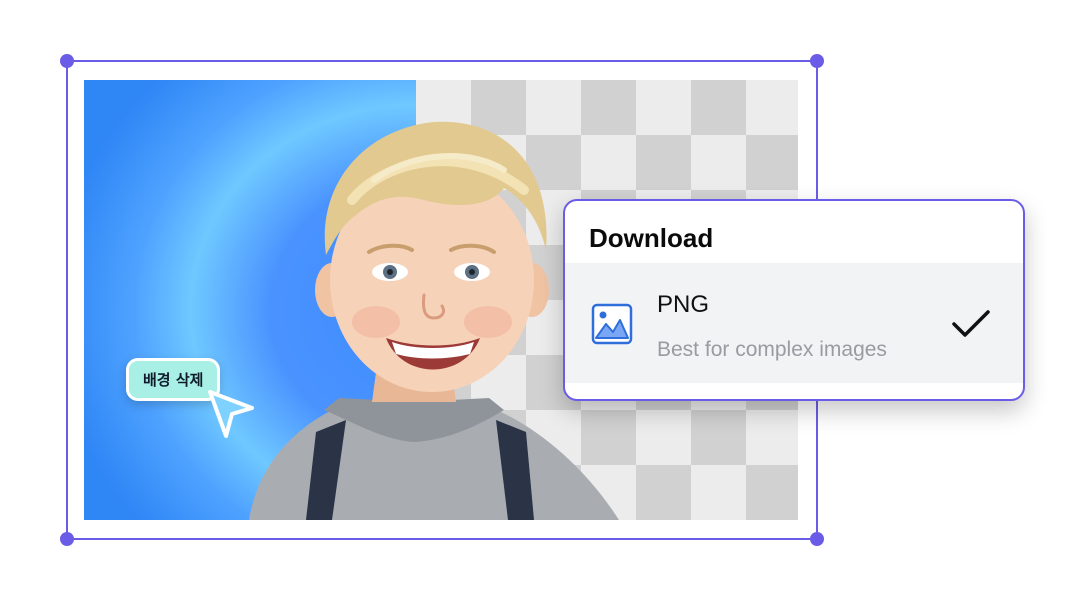 This screenshot has width=1080, height=600. I want to click on download-title: Download, so click(651, 238).